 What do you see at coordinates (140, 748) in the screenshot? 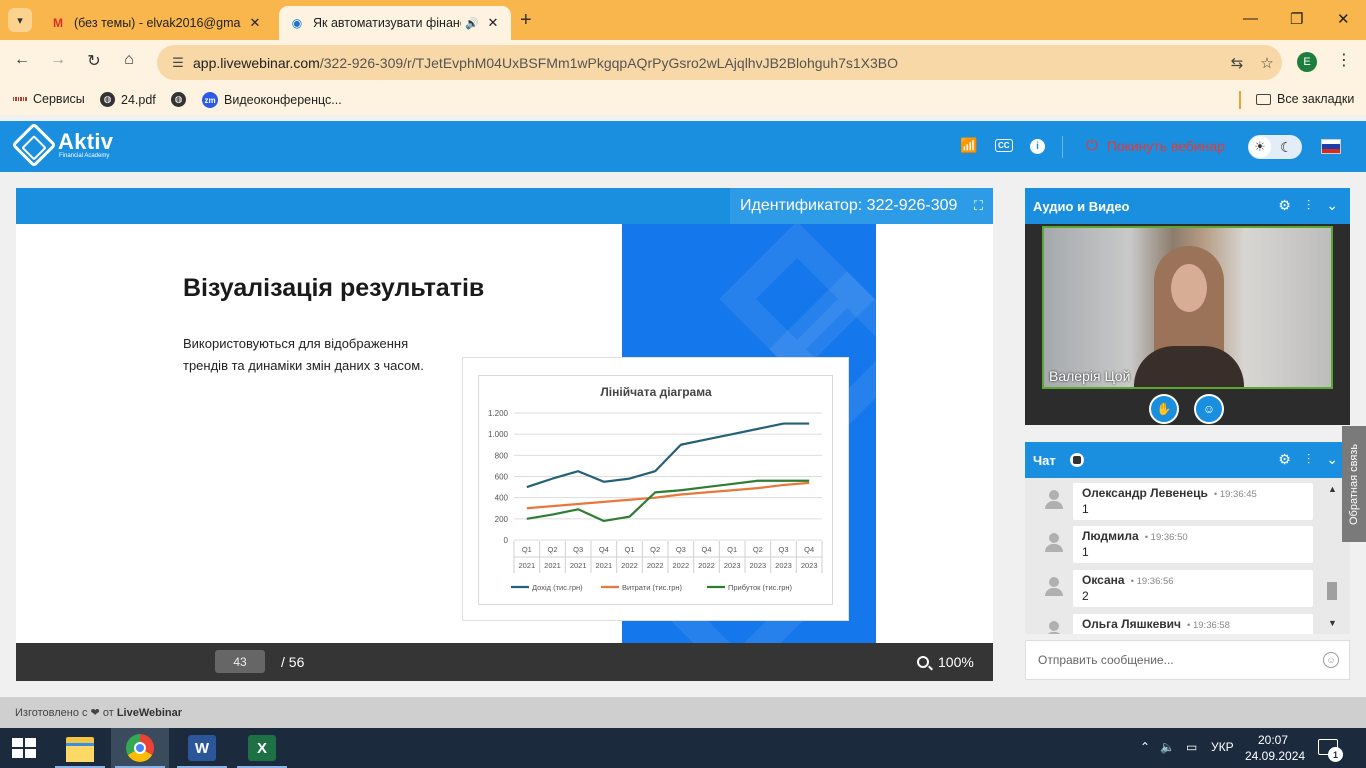
I see `chrome-button` at bounding box center [140, 748].